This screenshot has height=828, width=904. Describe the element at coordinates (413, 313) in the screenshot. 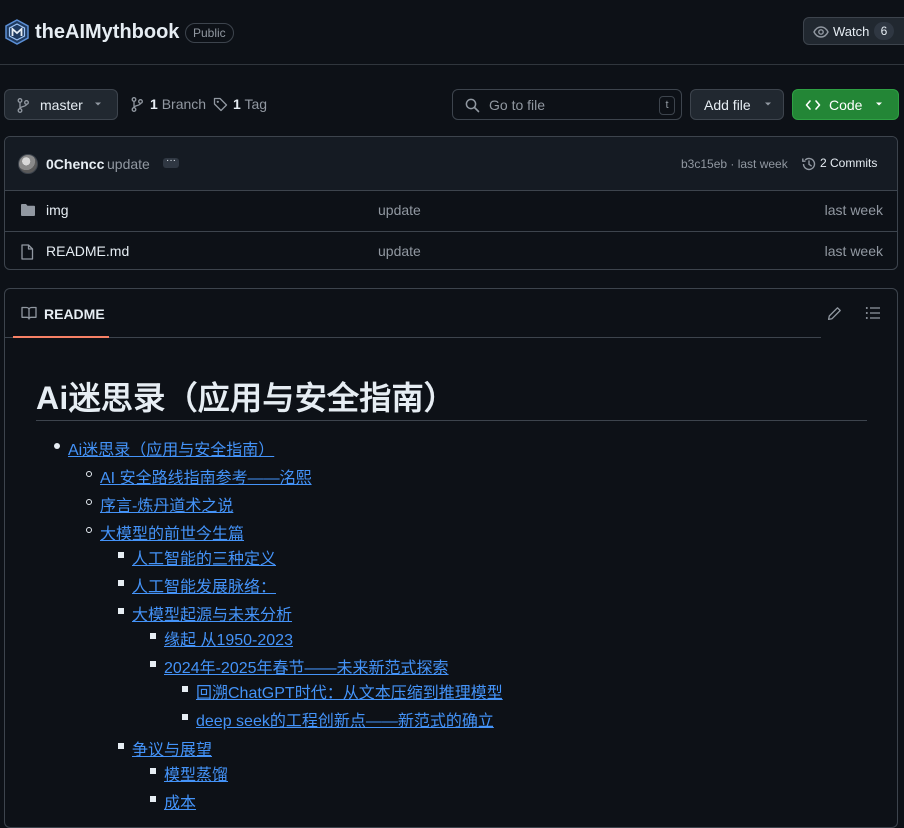

I see `readme-header: README` at that location.